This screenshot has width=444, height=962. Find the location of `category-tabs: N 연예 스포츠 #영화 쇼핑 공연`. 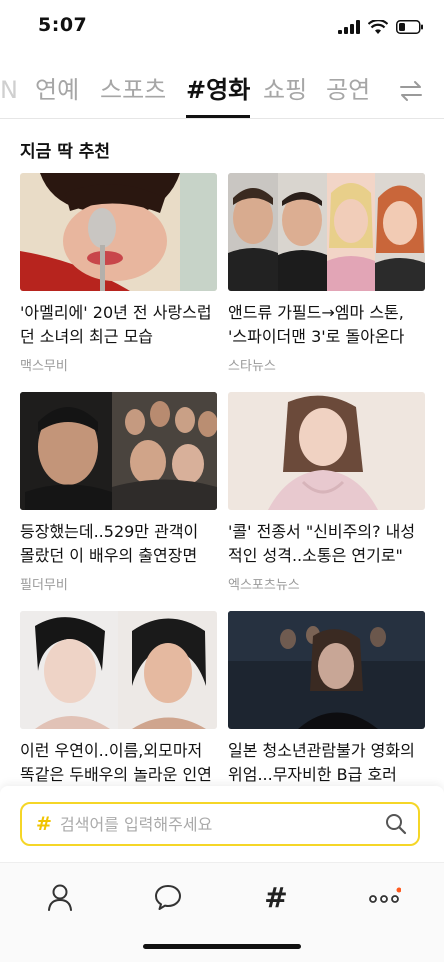

category-tabs: N 연예 스포츠 #영화 쇼핑 공연 is located at coordinates (222, 94).